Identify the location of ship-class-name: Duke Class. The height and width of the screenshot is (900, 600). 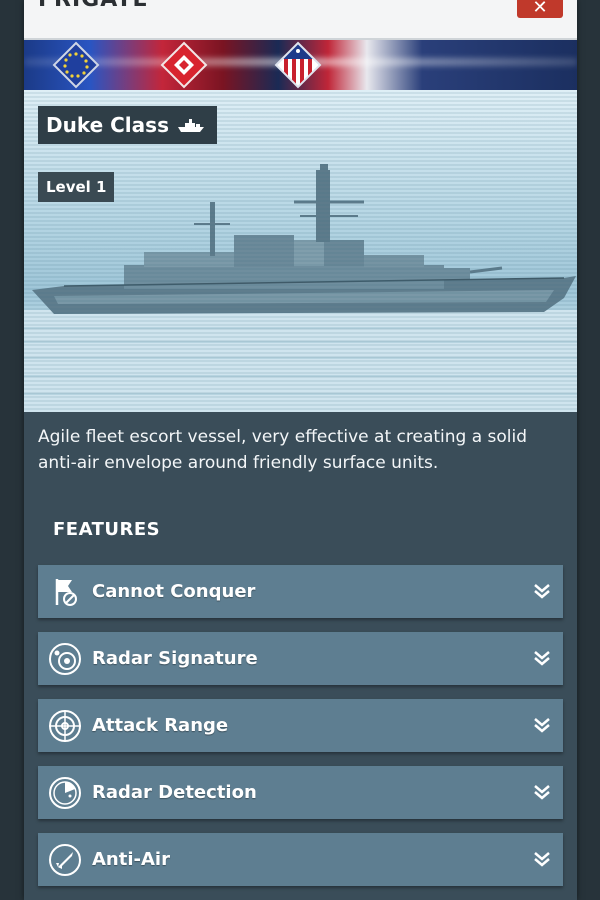
(107, 125).